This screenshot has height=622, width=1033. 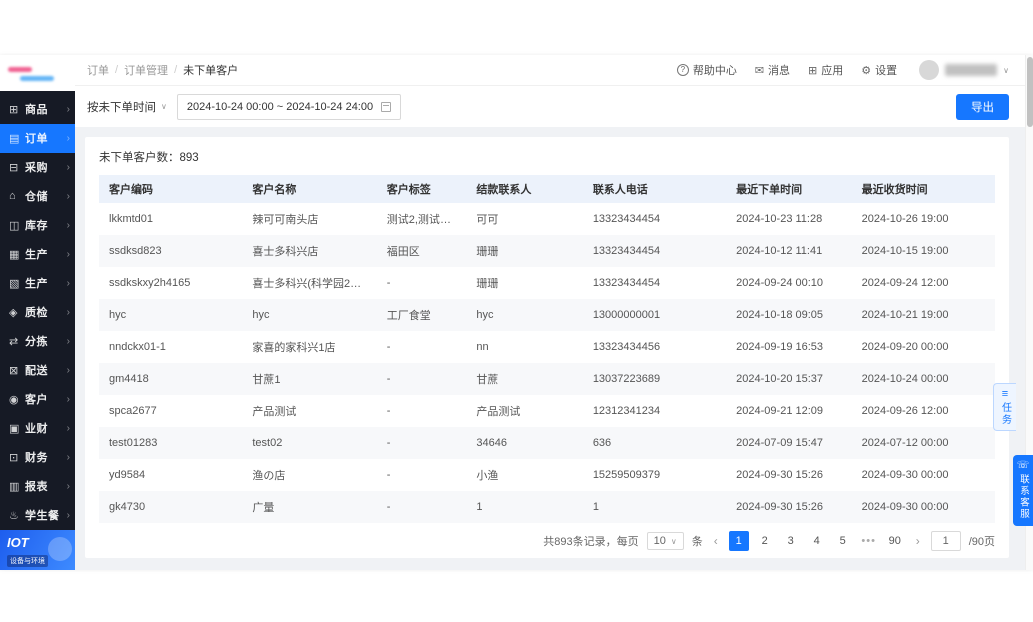 What do you see at coordinates (211, 71) in the screenshot?
I see `breadcrumb-item: 未下单客户` at bounding box center [211, 71].